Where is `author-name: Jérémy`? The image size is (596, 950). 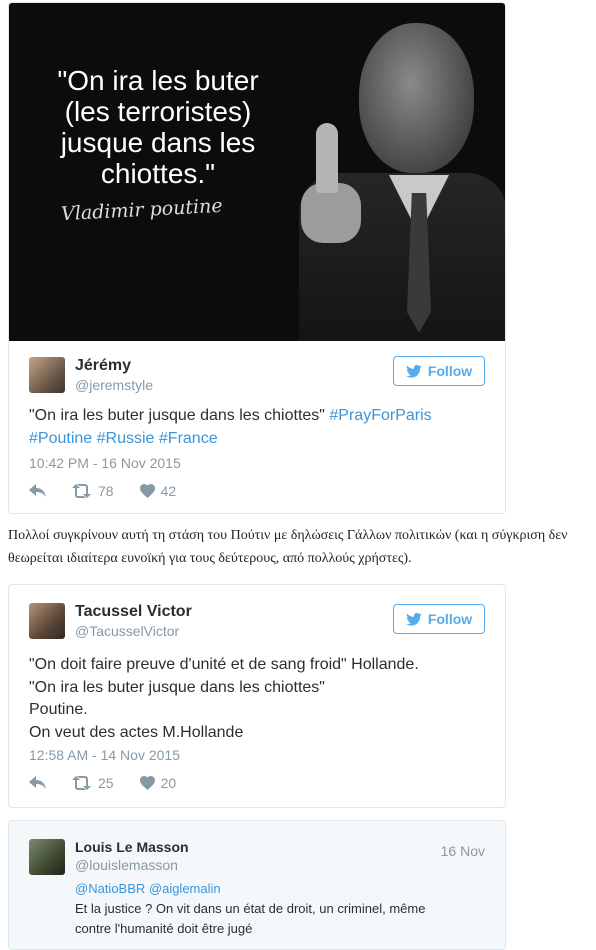 author-name: Jérémy is located at coordinates (103, 366).